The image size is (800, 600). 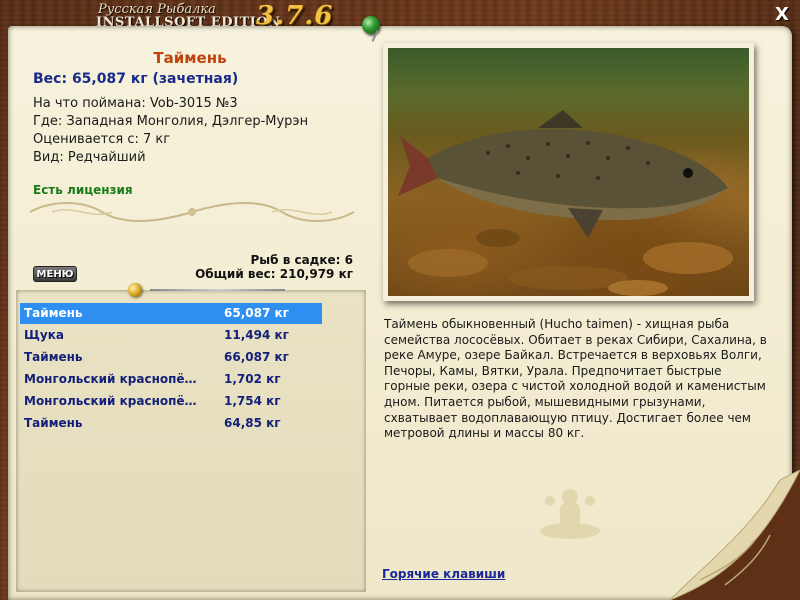 What do you see at coordinates (252, 401) in the screenshot?
I see `catch-row-weight: 1,754 кг` at bounding box center [252, 401].